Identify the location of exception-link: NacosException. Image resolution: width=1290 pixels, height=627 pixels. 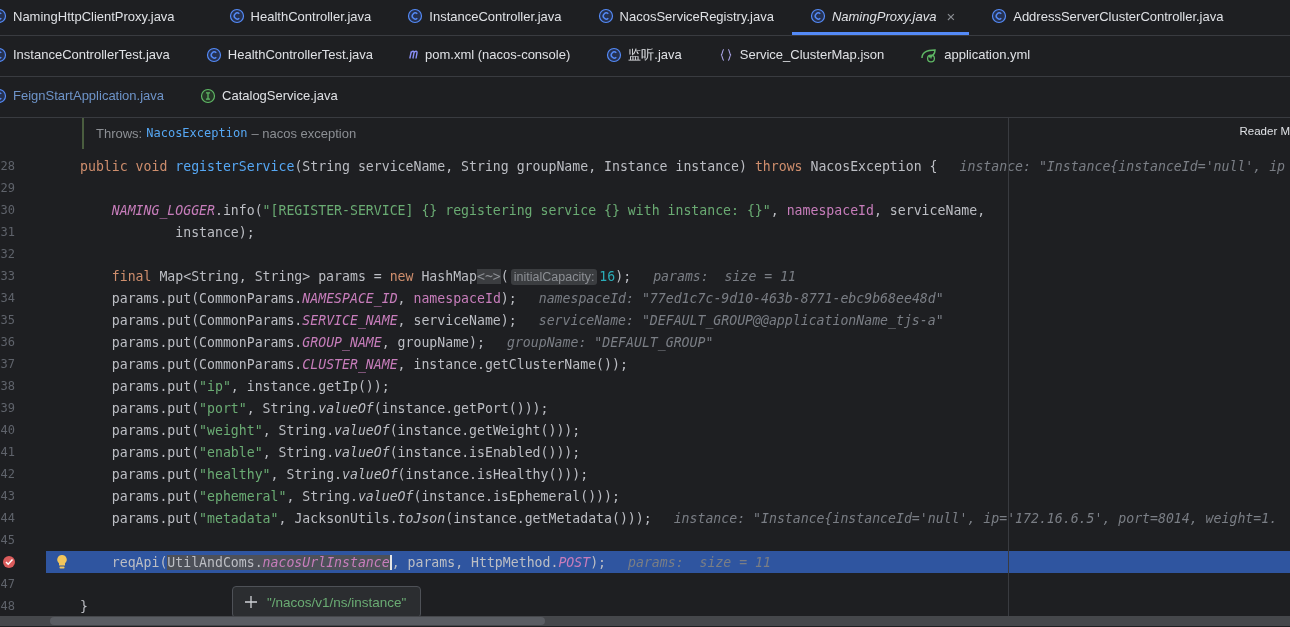
(197, 133).